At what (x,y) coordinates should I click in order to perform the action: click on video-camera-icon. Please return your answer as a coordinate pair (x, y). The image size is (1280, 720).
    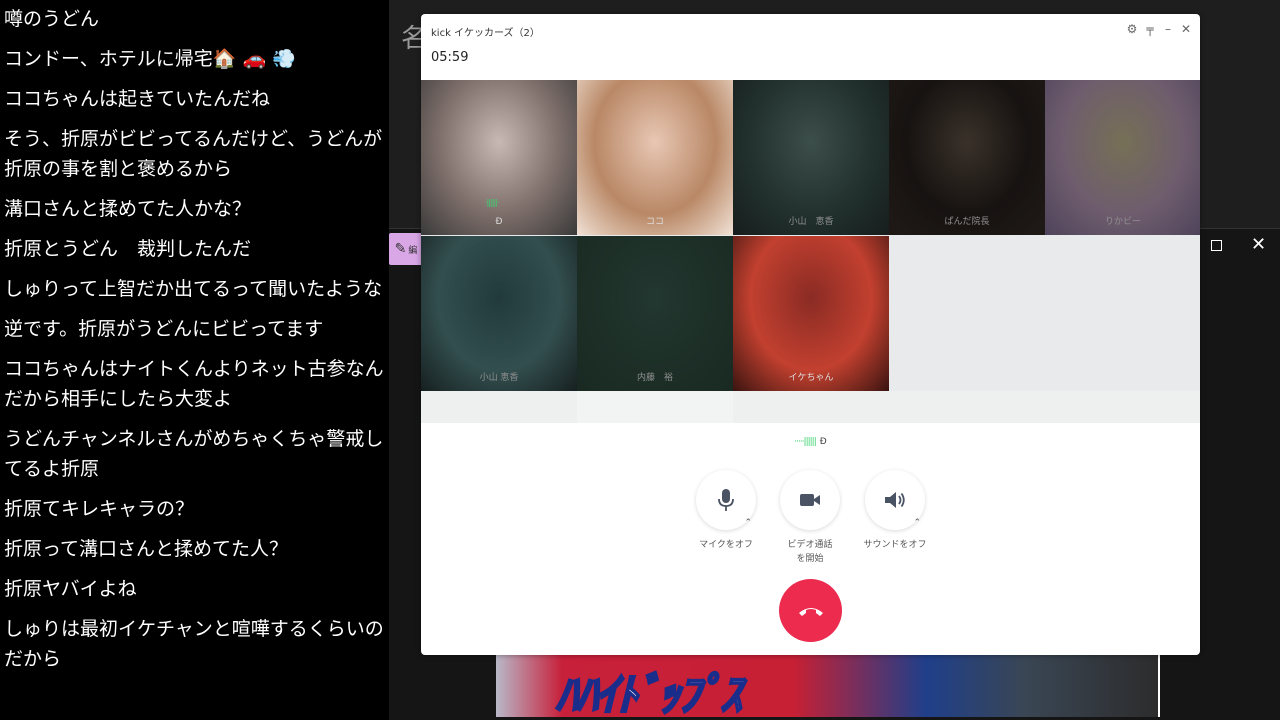
    Looking at the image, I should click on (810, 500).